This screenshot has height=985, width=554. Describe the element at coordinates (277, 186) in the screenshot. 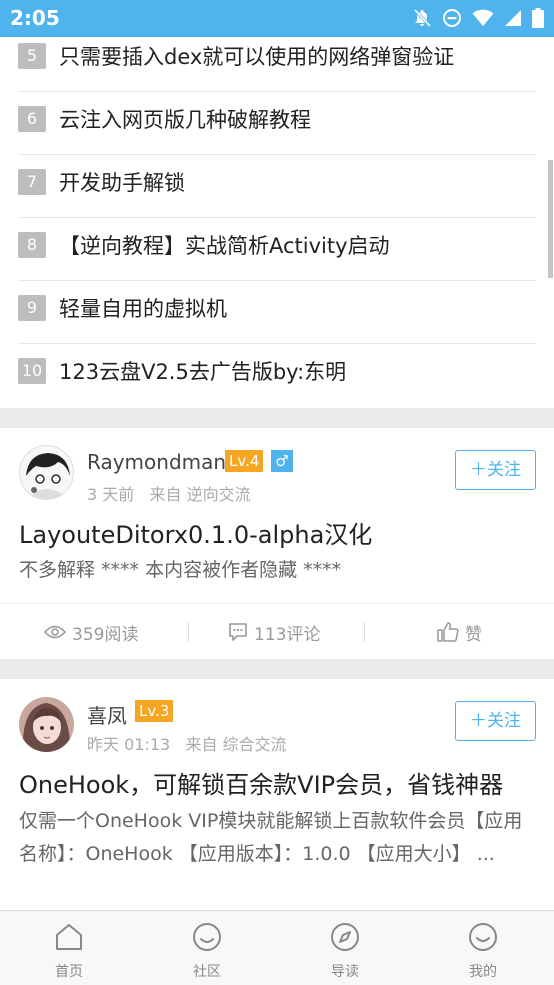

I see `list-item: 7 开发助手解锁` at that location.